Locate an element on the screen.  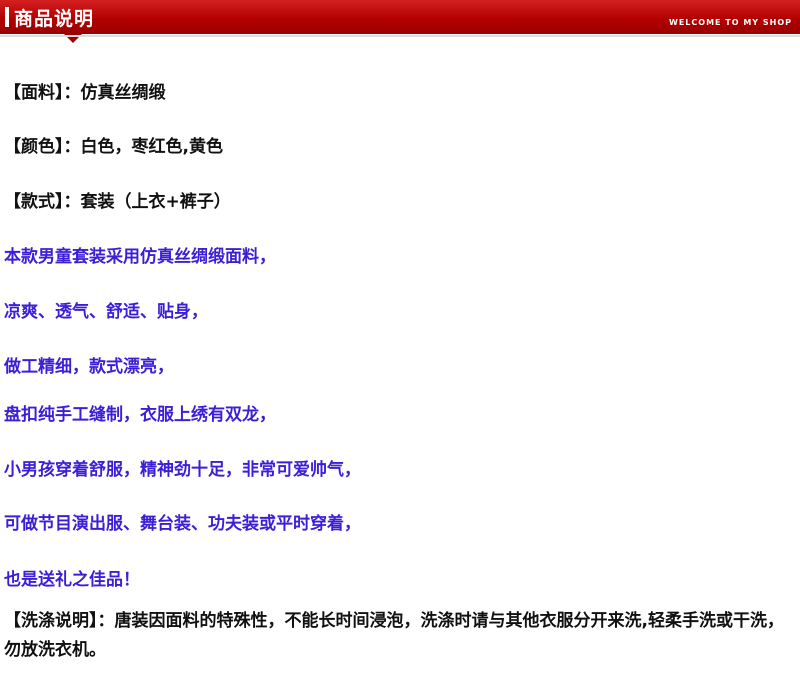
spec-fabric: 【面料】：仿真丝绸缎 is located at coordinates (85, 93).